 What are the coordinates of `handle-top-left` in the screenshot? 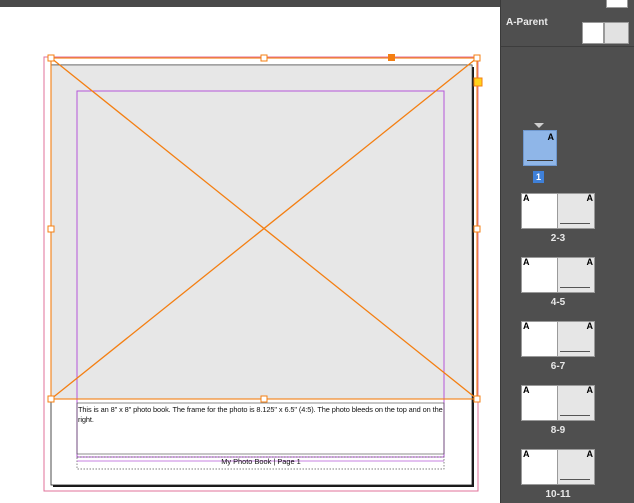 It's located at (51, 58).